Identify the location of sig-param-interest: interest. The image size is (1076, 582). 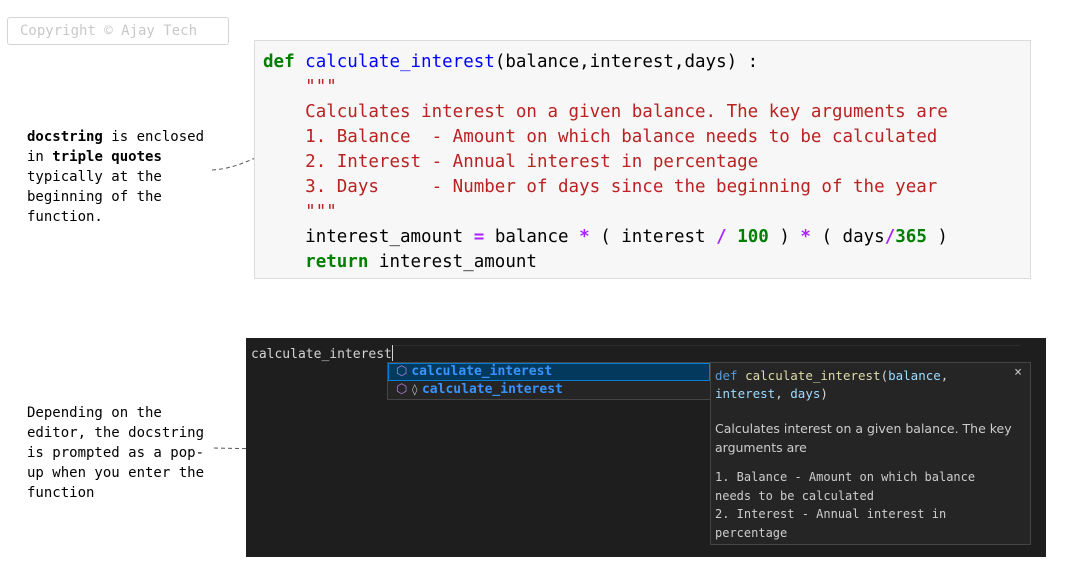
(745, 393).